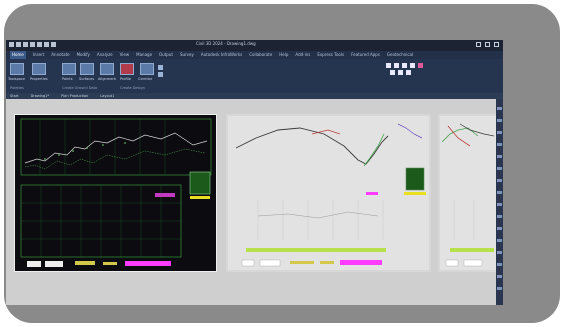 This screenshot has height=327, width=564. I want to click on plan-profile-sheet-light-partial, so click(467, 193).